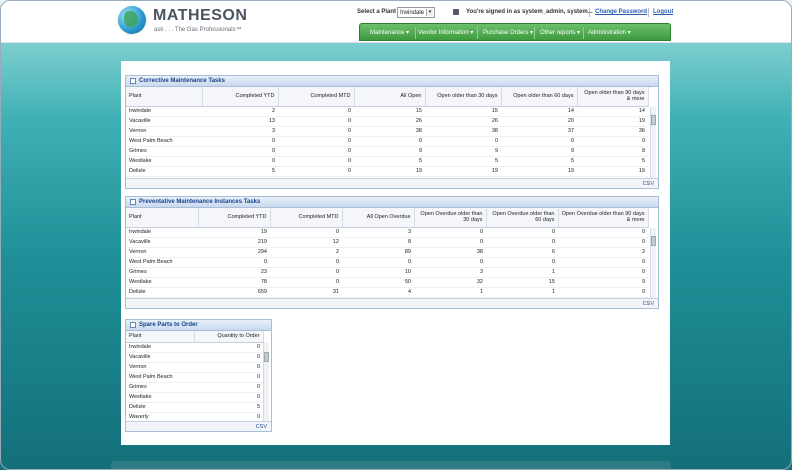 The width and height of the screenshot is (792, 470). I want to click on table-row: Delisle 5 0 19 19 19 19, so click(387, 171).